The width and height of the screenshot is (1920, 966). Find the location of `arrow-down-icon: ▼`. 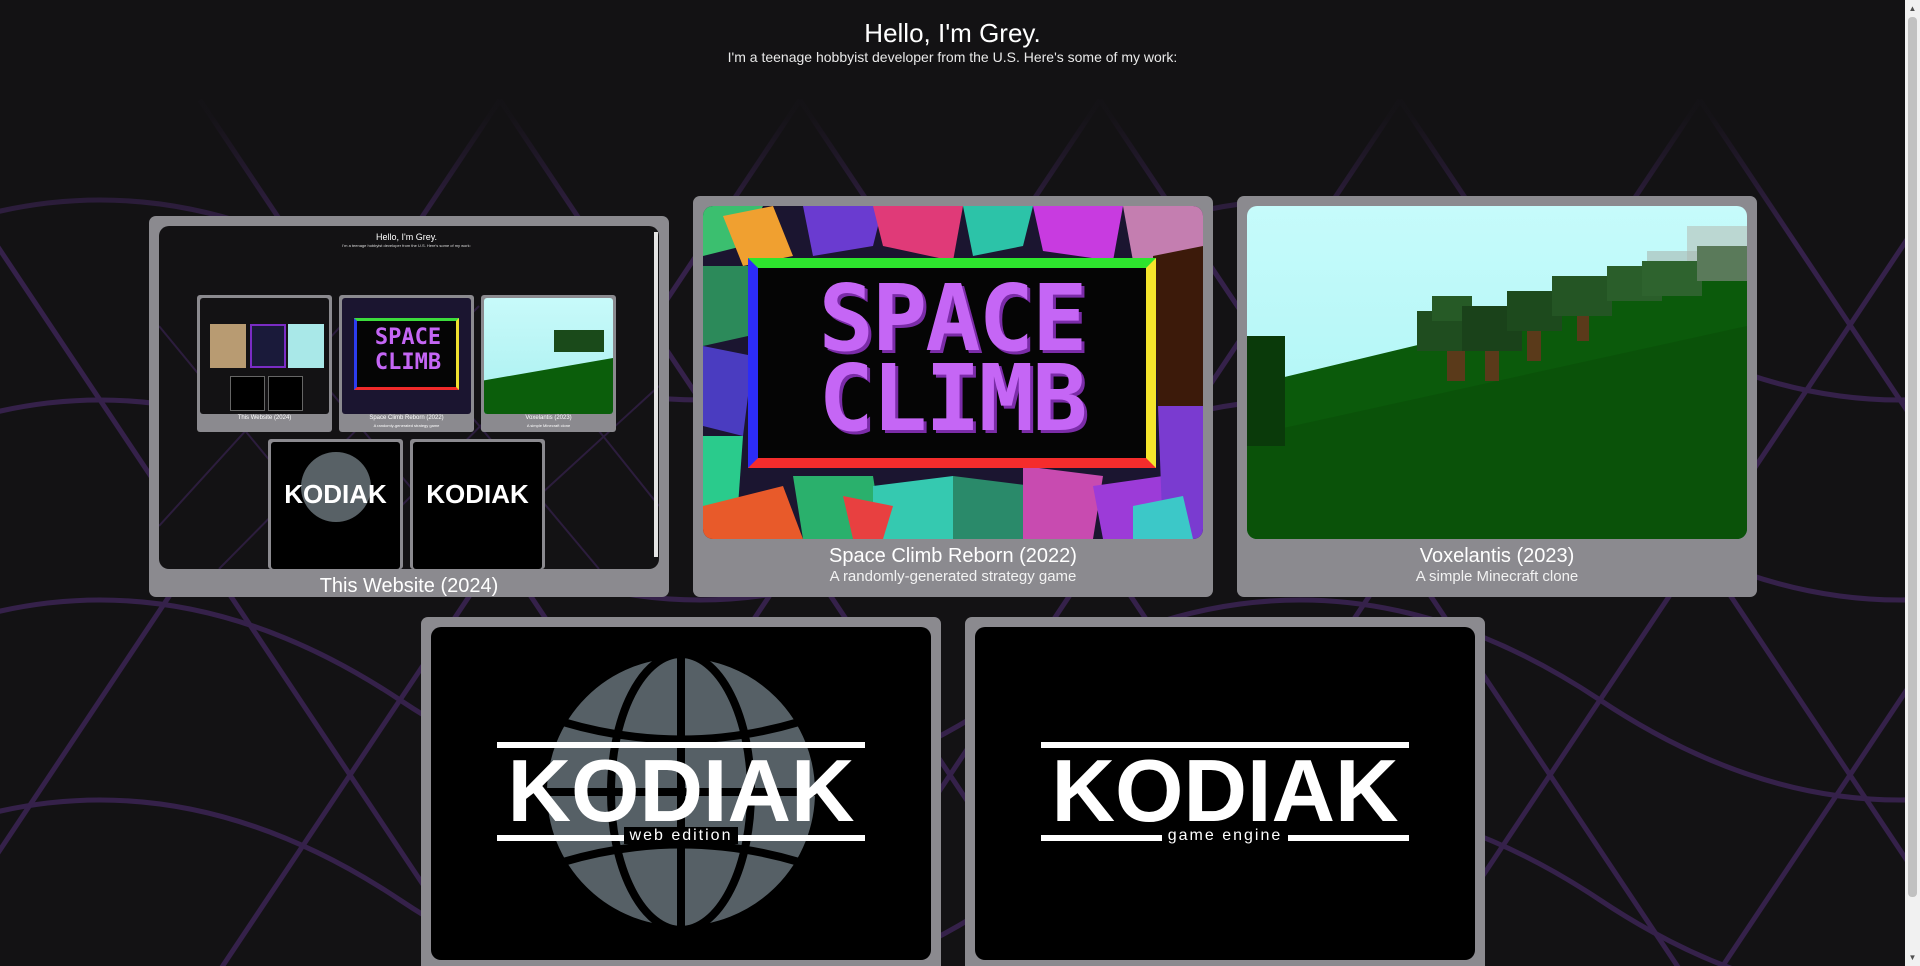

arrow-down-icon: ▼ is located at coordinates (1912, 957).